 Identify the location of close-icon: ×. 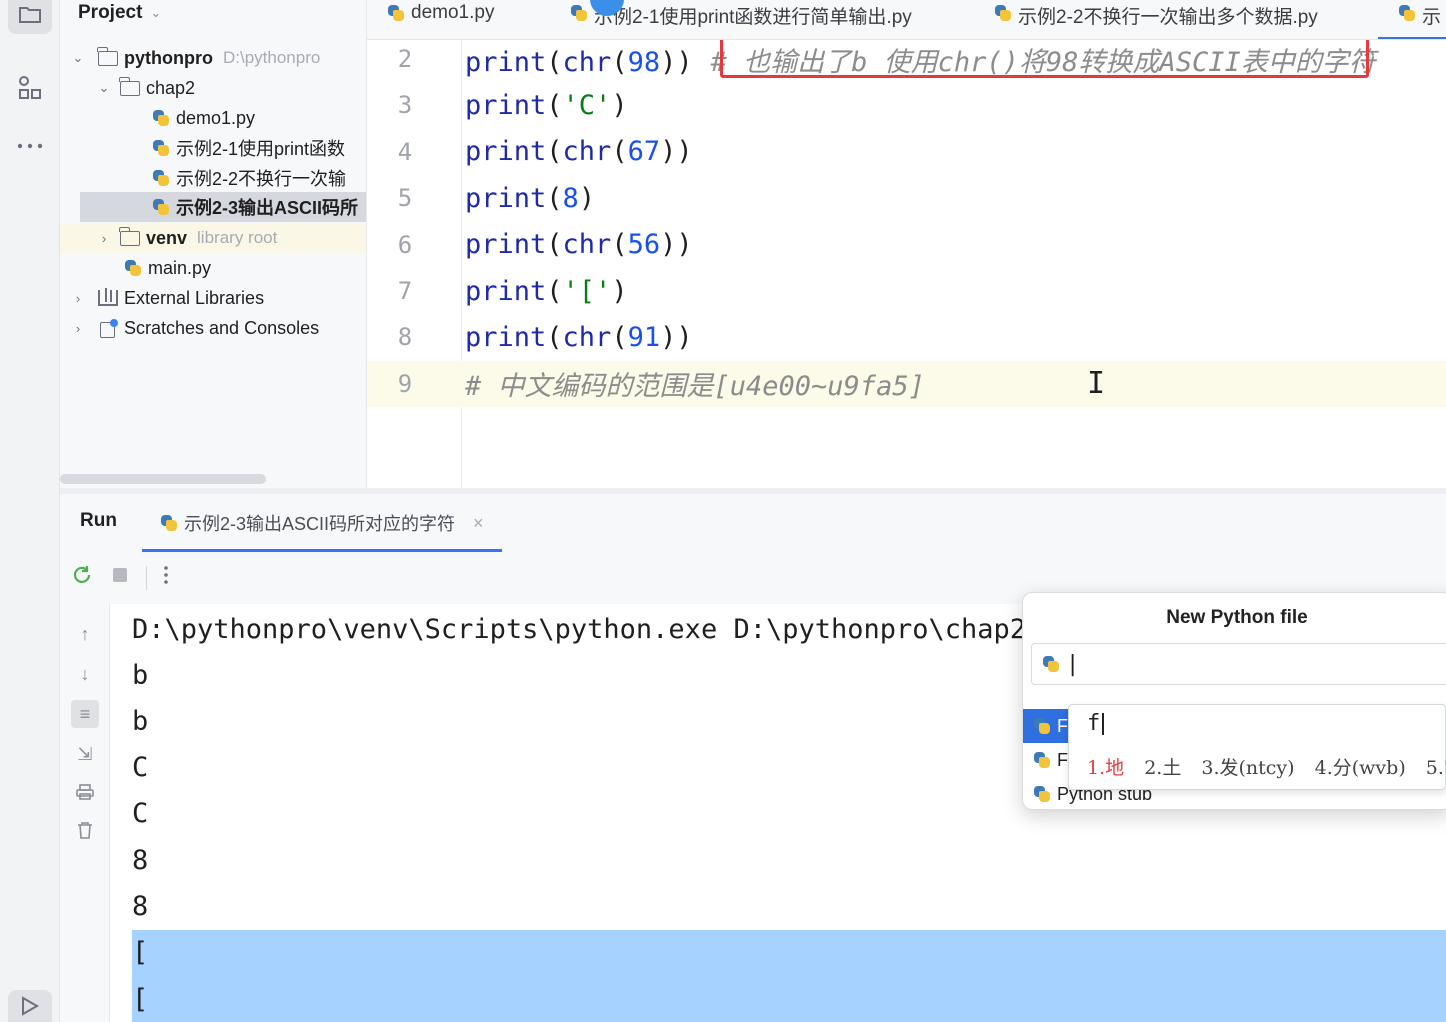
(478, 523).